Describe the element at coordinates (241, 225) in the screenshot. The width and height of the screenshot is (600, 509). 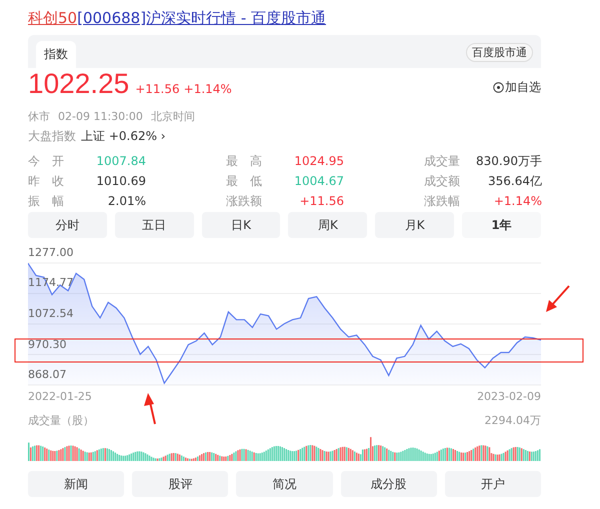
I see `period-tab: 日K` at that location.